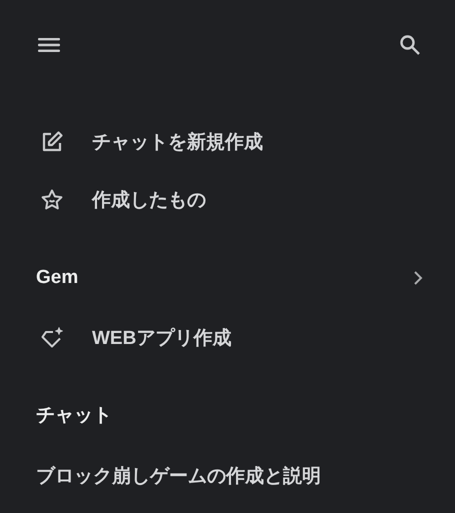 Image resolution: width=455 pixels, height=513 pixels. I want to click on sparkle-heart-icon, so click(52, 338).